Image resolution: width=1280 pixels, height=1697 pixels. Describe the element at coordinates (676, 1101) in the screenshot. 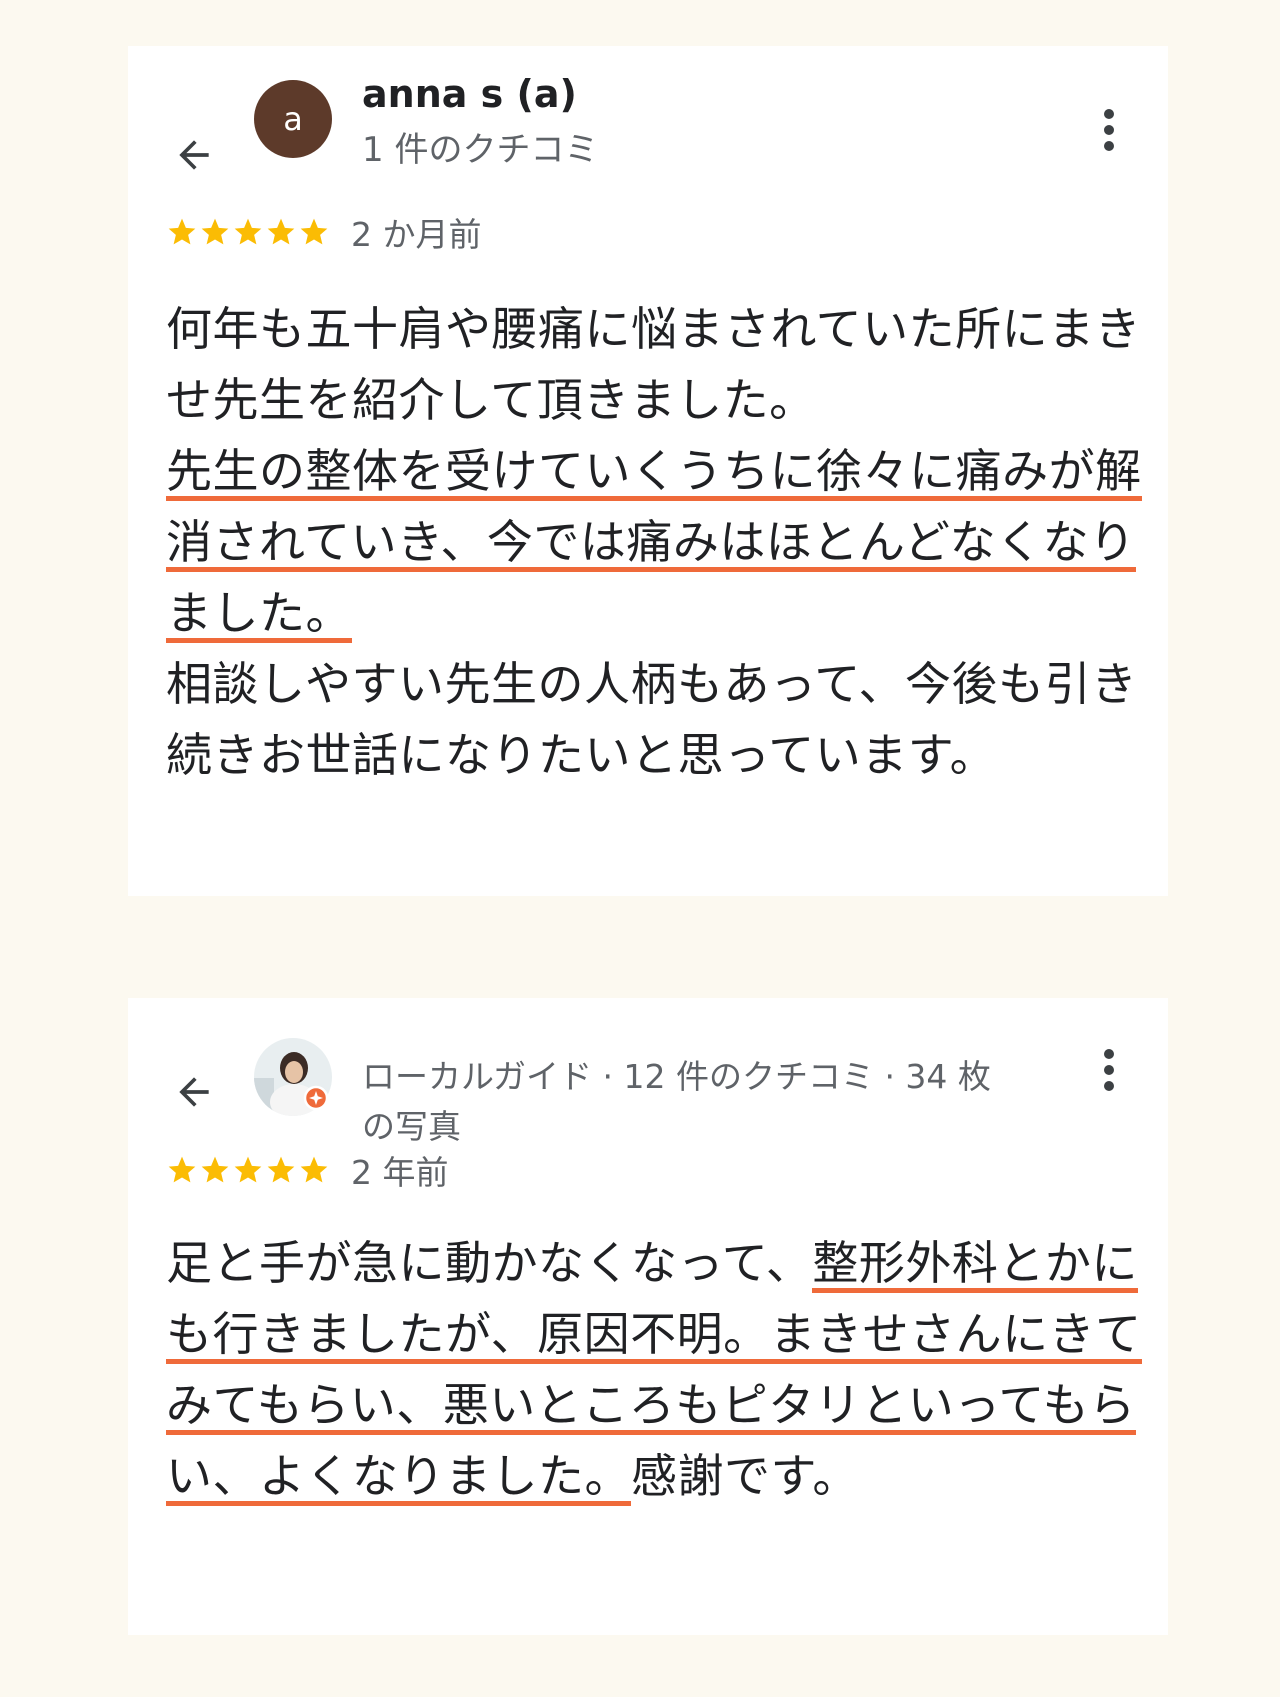

I see `reviewer-meta: ローカルガイド · 12 件のクチコミ · 34 枚の写真` at that location.